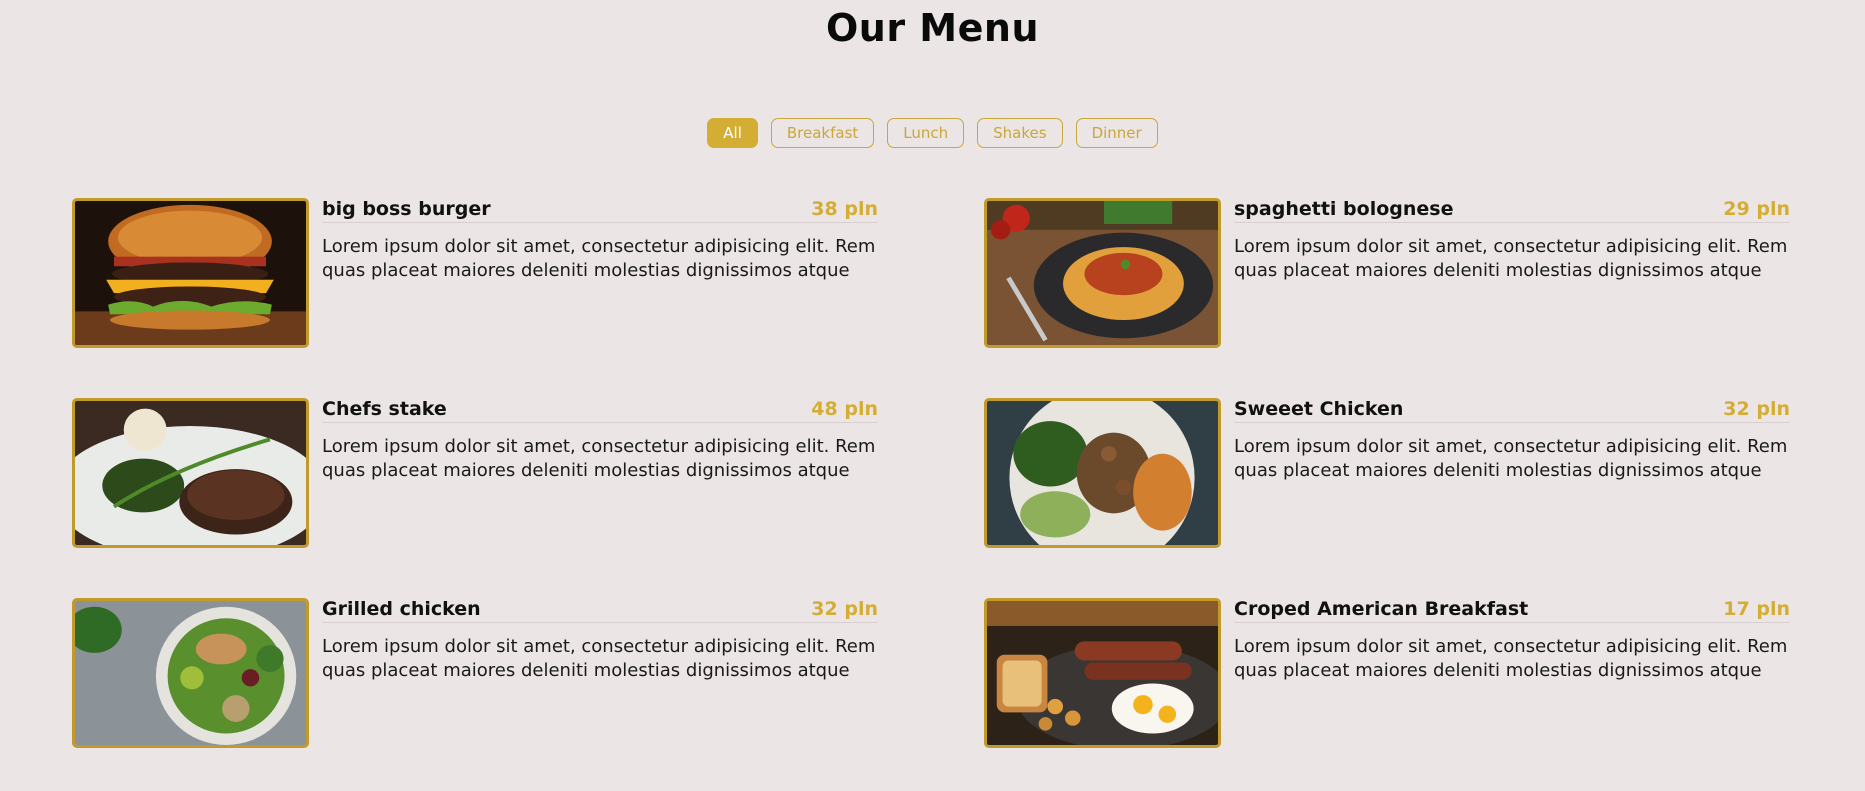 This screenshot has height=791, width=1865. Describe the element at coordinates (406, 209) in the screenshot. I see `item-name: big boss burger` at that location.